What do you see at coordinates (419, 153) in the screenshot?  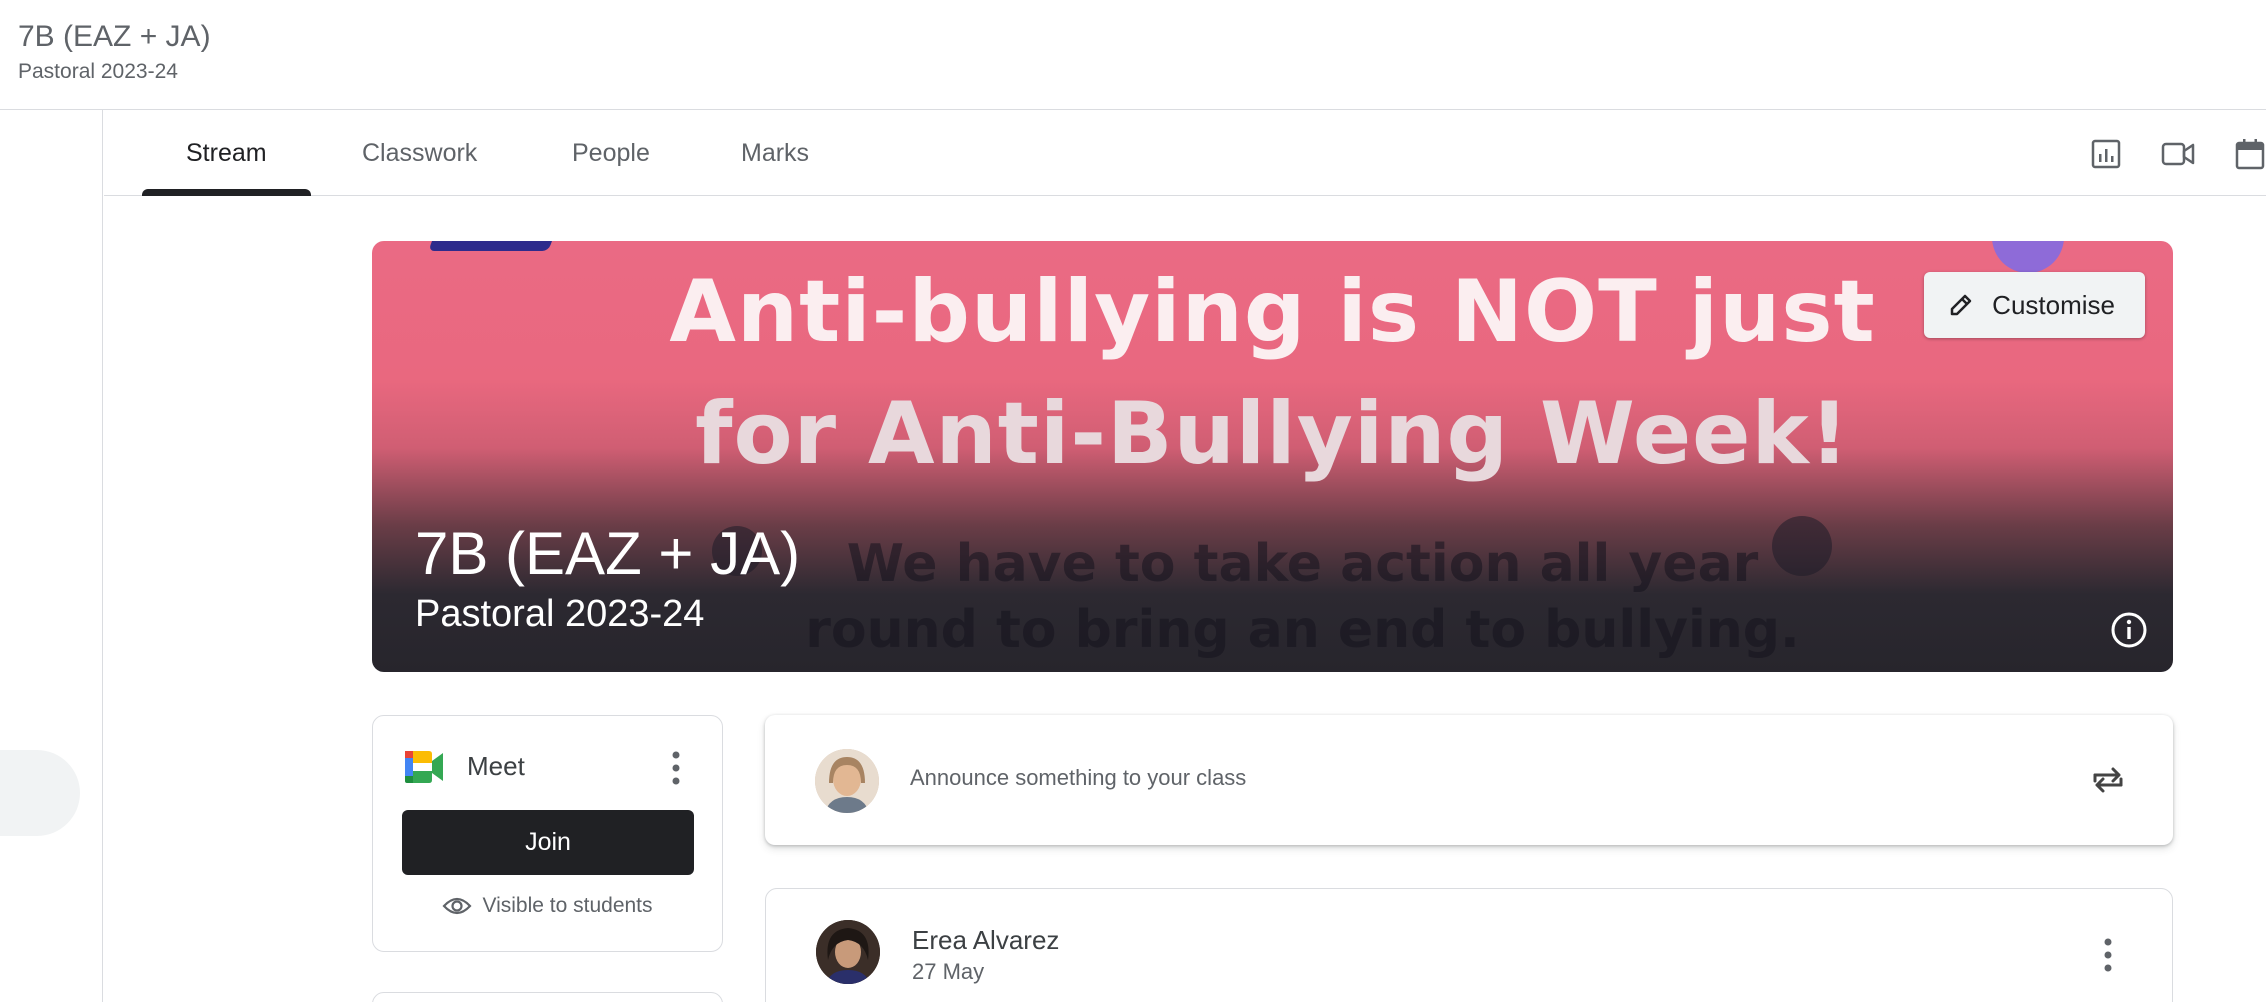 I see `tab-classwork: Classwork` at bounding box center [419, 153].